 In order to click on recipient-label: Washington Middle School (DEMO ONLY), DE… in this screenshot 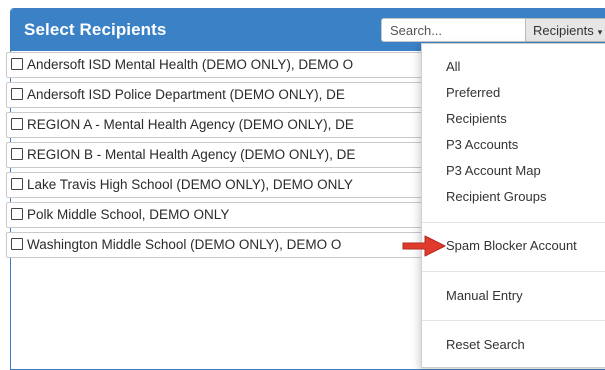, I will do `click(184, 244)`.